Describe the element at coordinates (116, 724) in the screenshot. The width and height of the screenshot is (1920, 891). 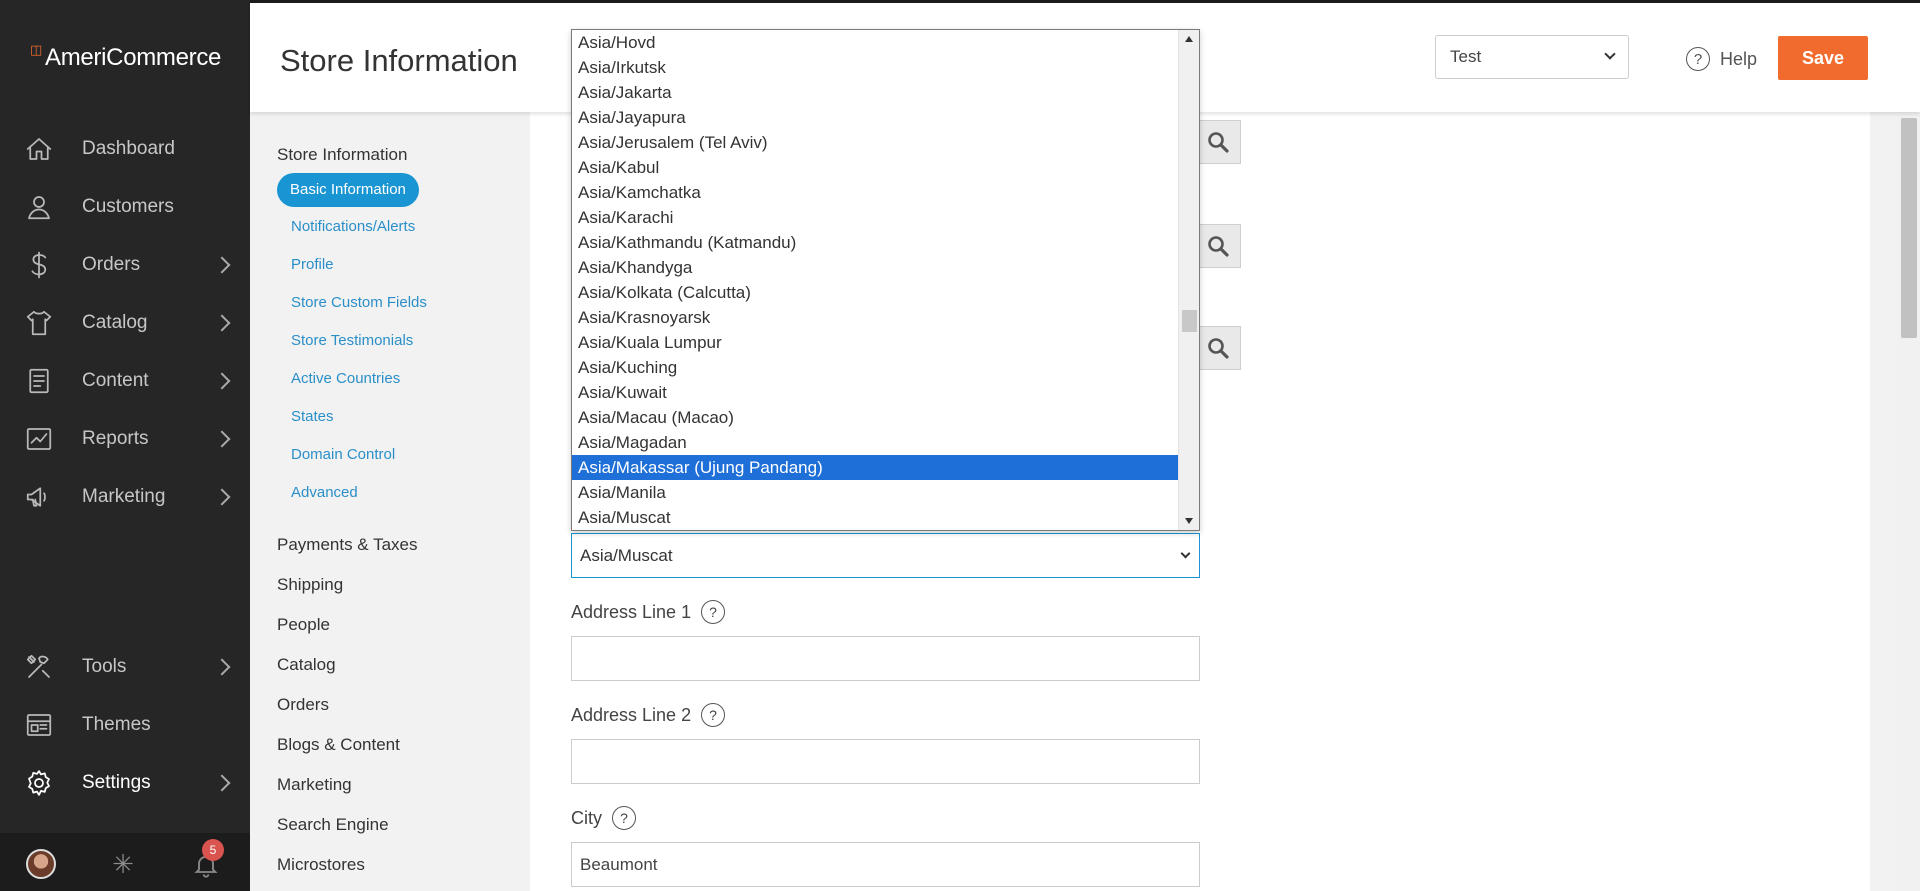
I see `sidebar-item-label: Themes` at that location.